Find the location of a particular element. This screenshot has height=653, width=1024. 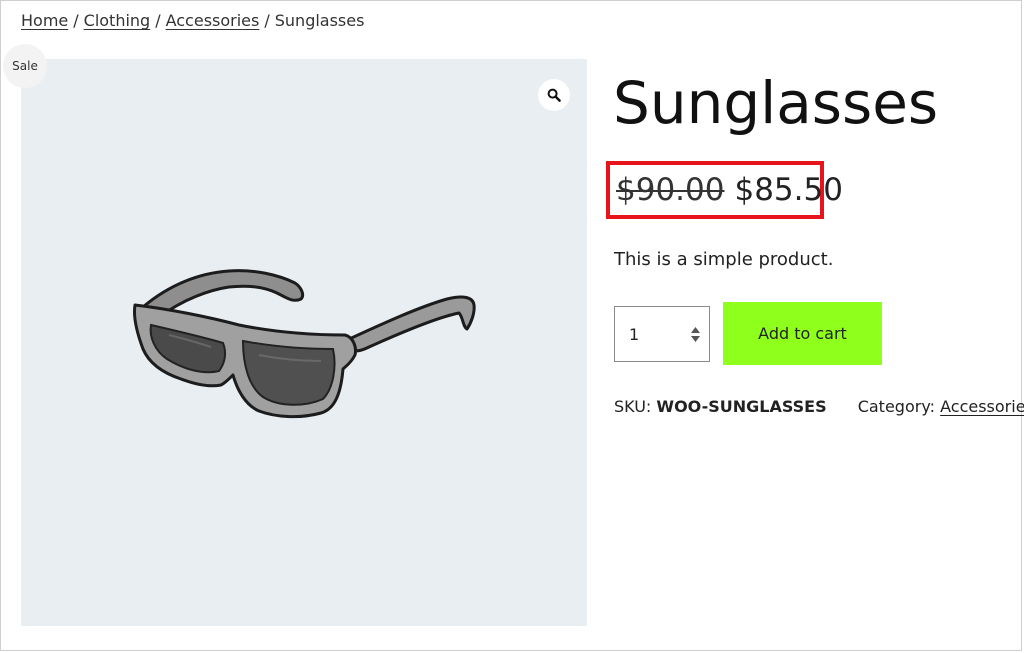

zoom-button is located at coordinates (554, 95).